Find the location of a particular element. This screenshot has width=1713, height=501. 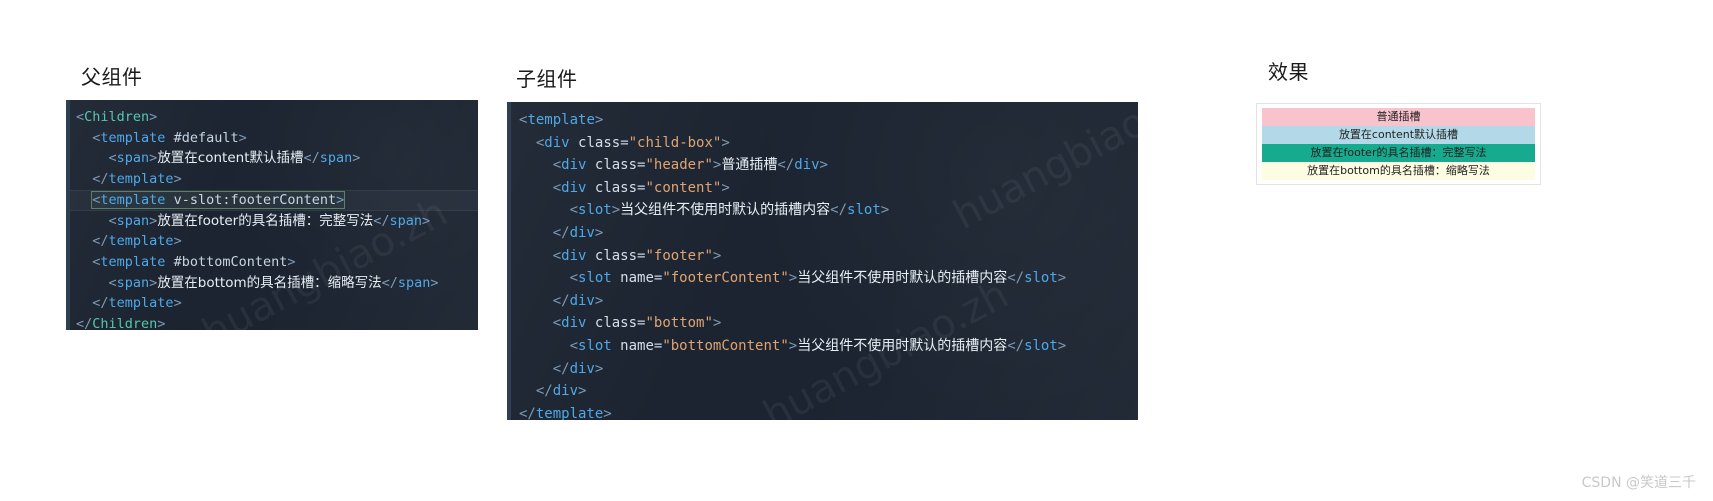

effect-row-header: 普通插槽 is located at coordinates (1398, 117).